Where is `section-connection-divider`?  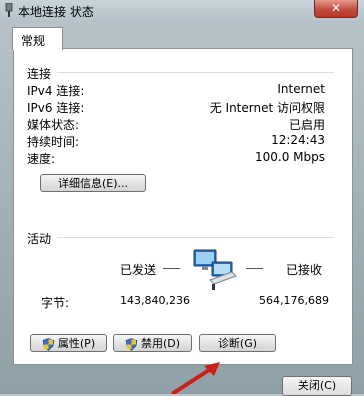
section-connection-divider is located at coordinates (195, 72).